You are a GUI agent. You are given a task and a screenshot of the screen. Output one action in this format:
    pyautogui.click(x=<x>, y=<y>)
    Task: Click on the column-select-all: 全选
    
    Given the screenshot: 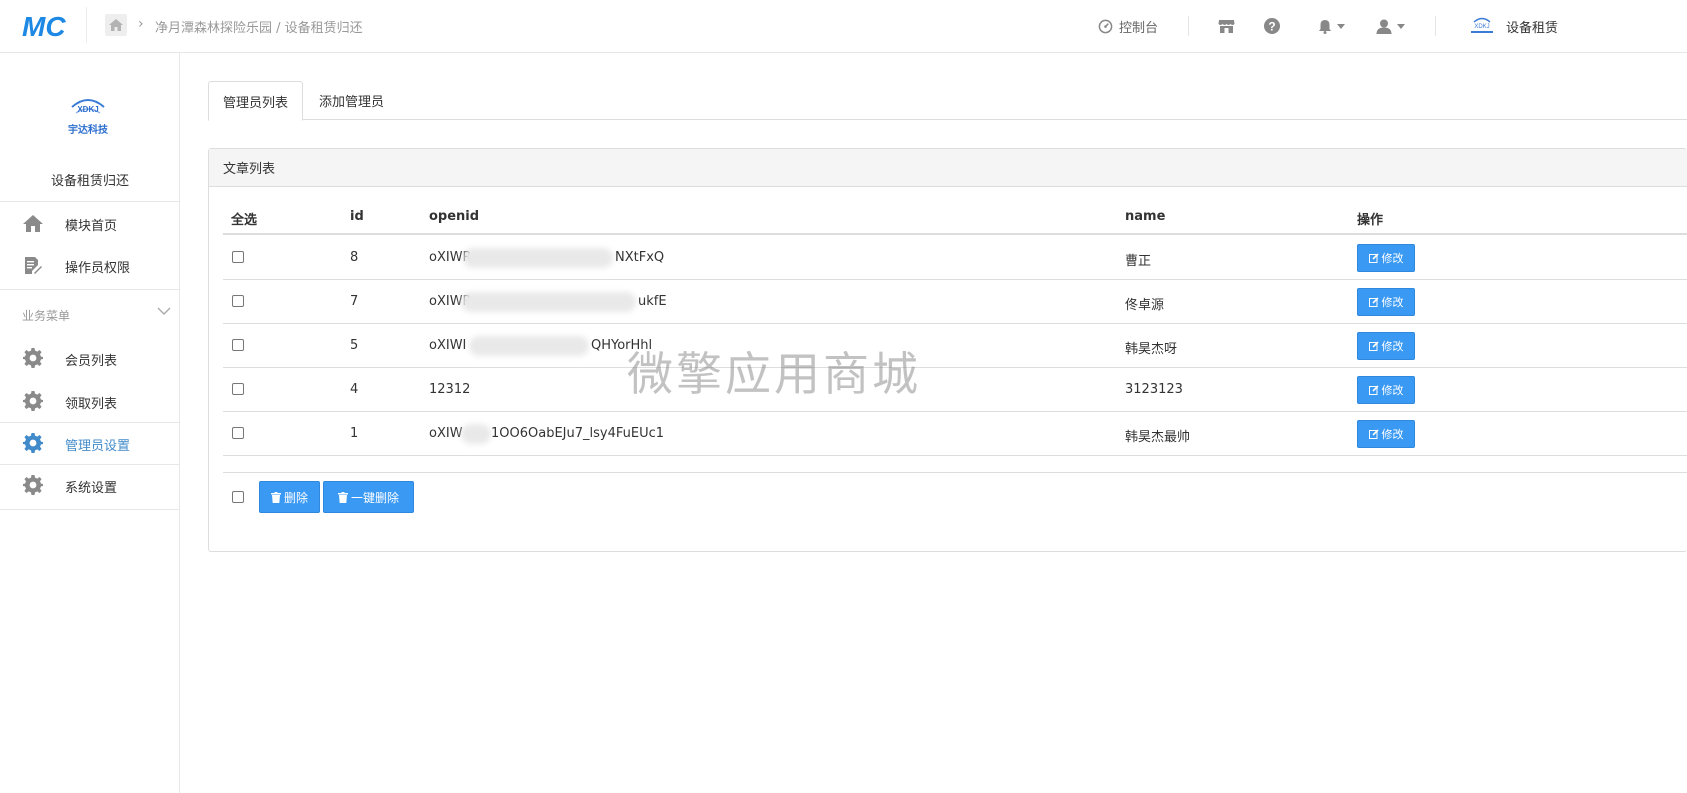 What is the action you would take?
    pyautogui.click(x=244, y=218)
    